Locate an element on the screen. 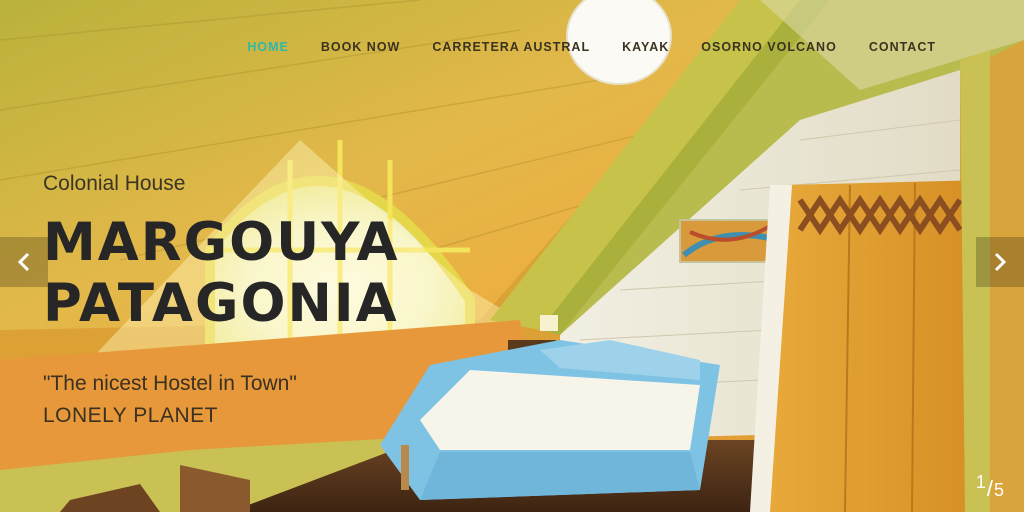 Image resolution: width=1024 pixels, height=512 pixels. nav-kayak-link: KAYAK is located at coordinates (645, 47).